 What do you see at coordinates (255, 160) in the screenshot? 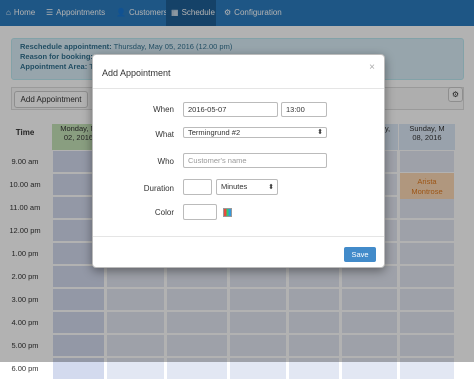
I see `customer-name-input: Customer's name` at bounding box center [255, 160].